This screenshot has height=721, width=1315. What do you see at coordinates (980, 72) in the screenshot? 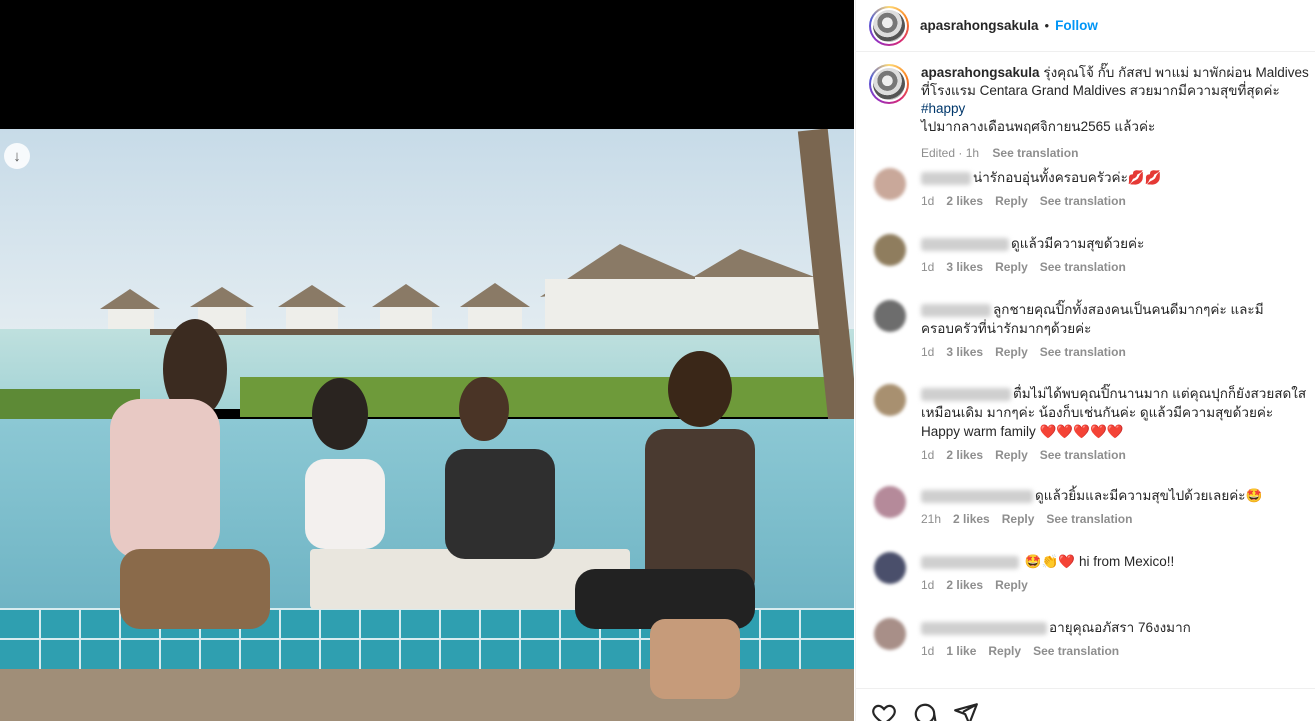
I see `caption-username: apasrahongsakula` at bounding box center [980, 72].